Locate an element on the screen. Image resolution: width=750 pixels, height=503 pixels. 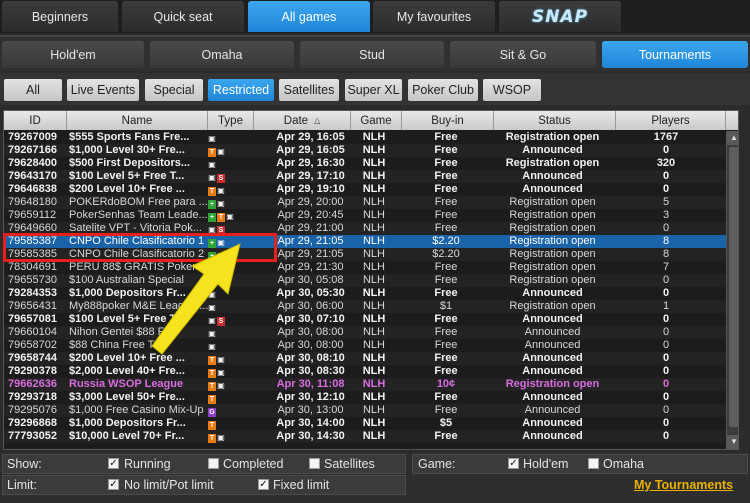
cell-date: Apr 29, 17:10 is located at coordinates (310, 176).